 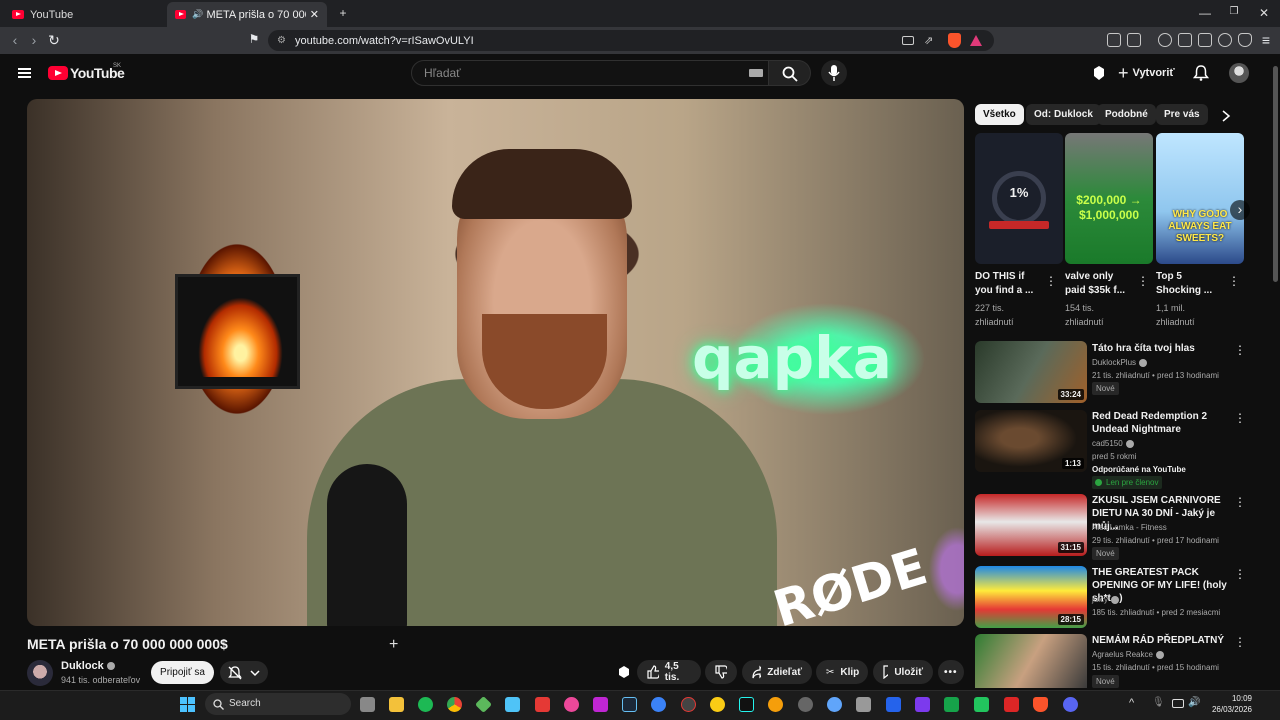 I want to click on join-button: Pripojiť sa, so click(x=182, y=672).